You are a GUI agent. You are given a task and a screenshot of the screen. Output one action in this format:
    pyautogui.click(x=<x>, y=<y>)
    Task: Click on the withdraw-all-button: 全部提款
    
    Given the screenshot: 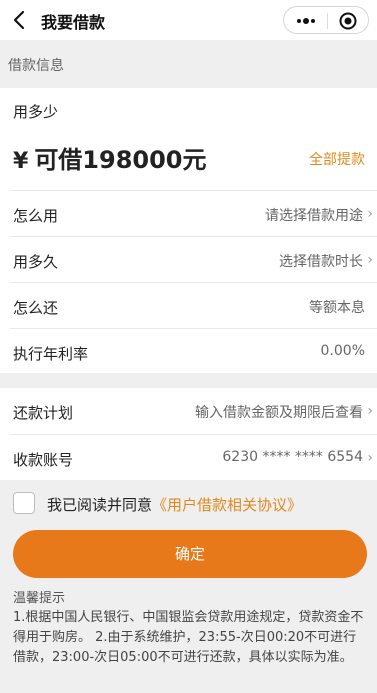 What is the action you would take?
    pyautogui.click(x=337, y=159)
    